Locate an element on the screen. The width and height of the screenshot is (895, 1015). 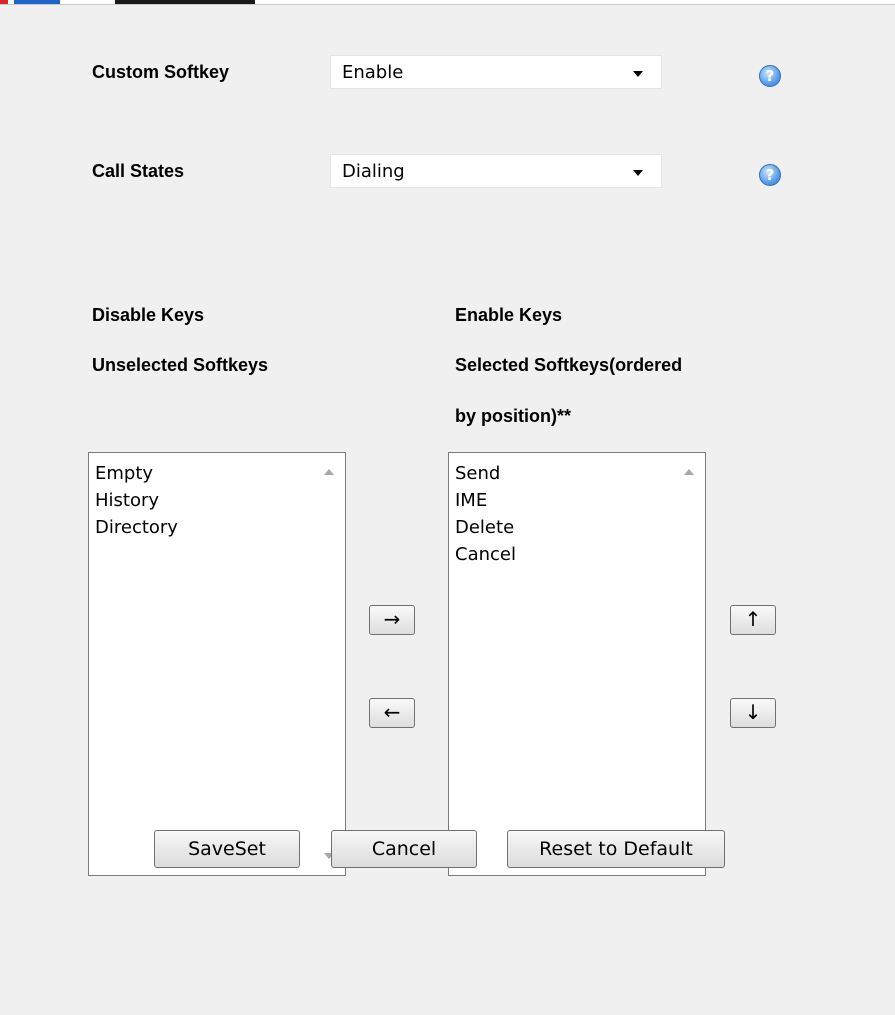
list-item: Empty is located at coordinates (136, 473).